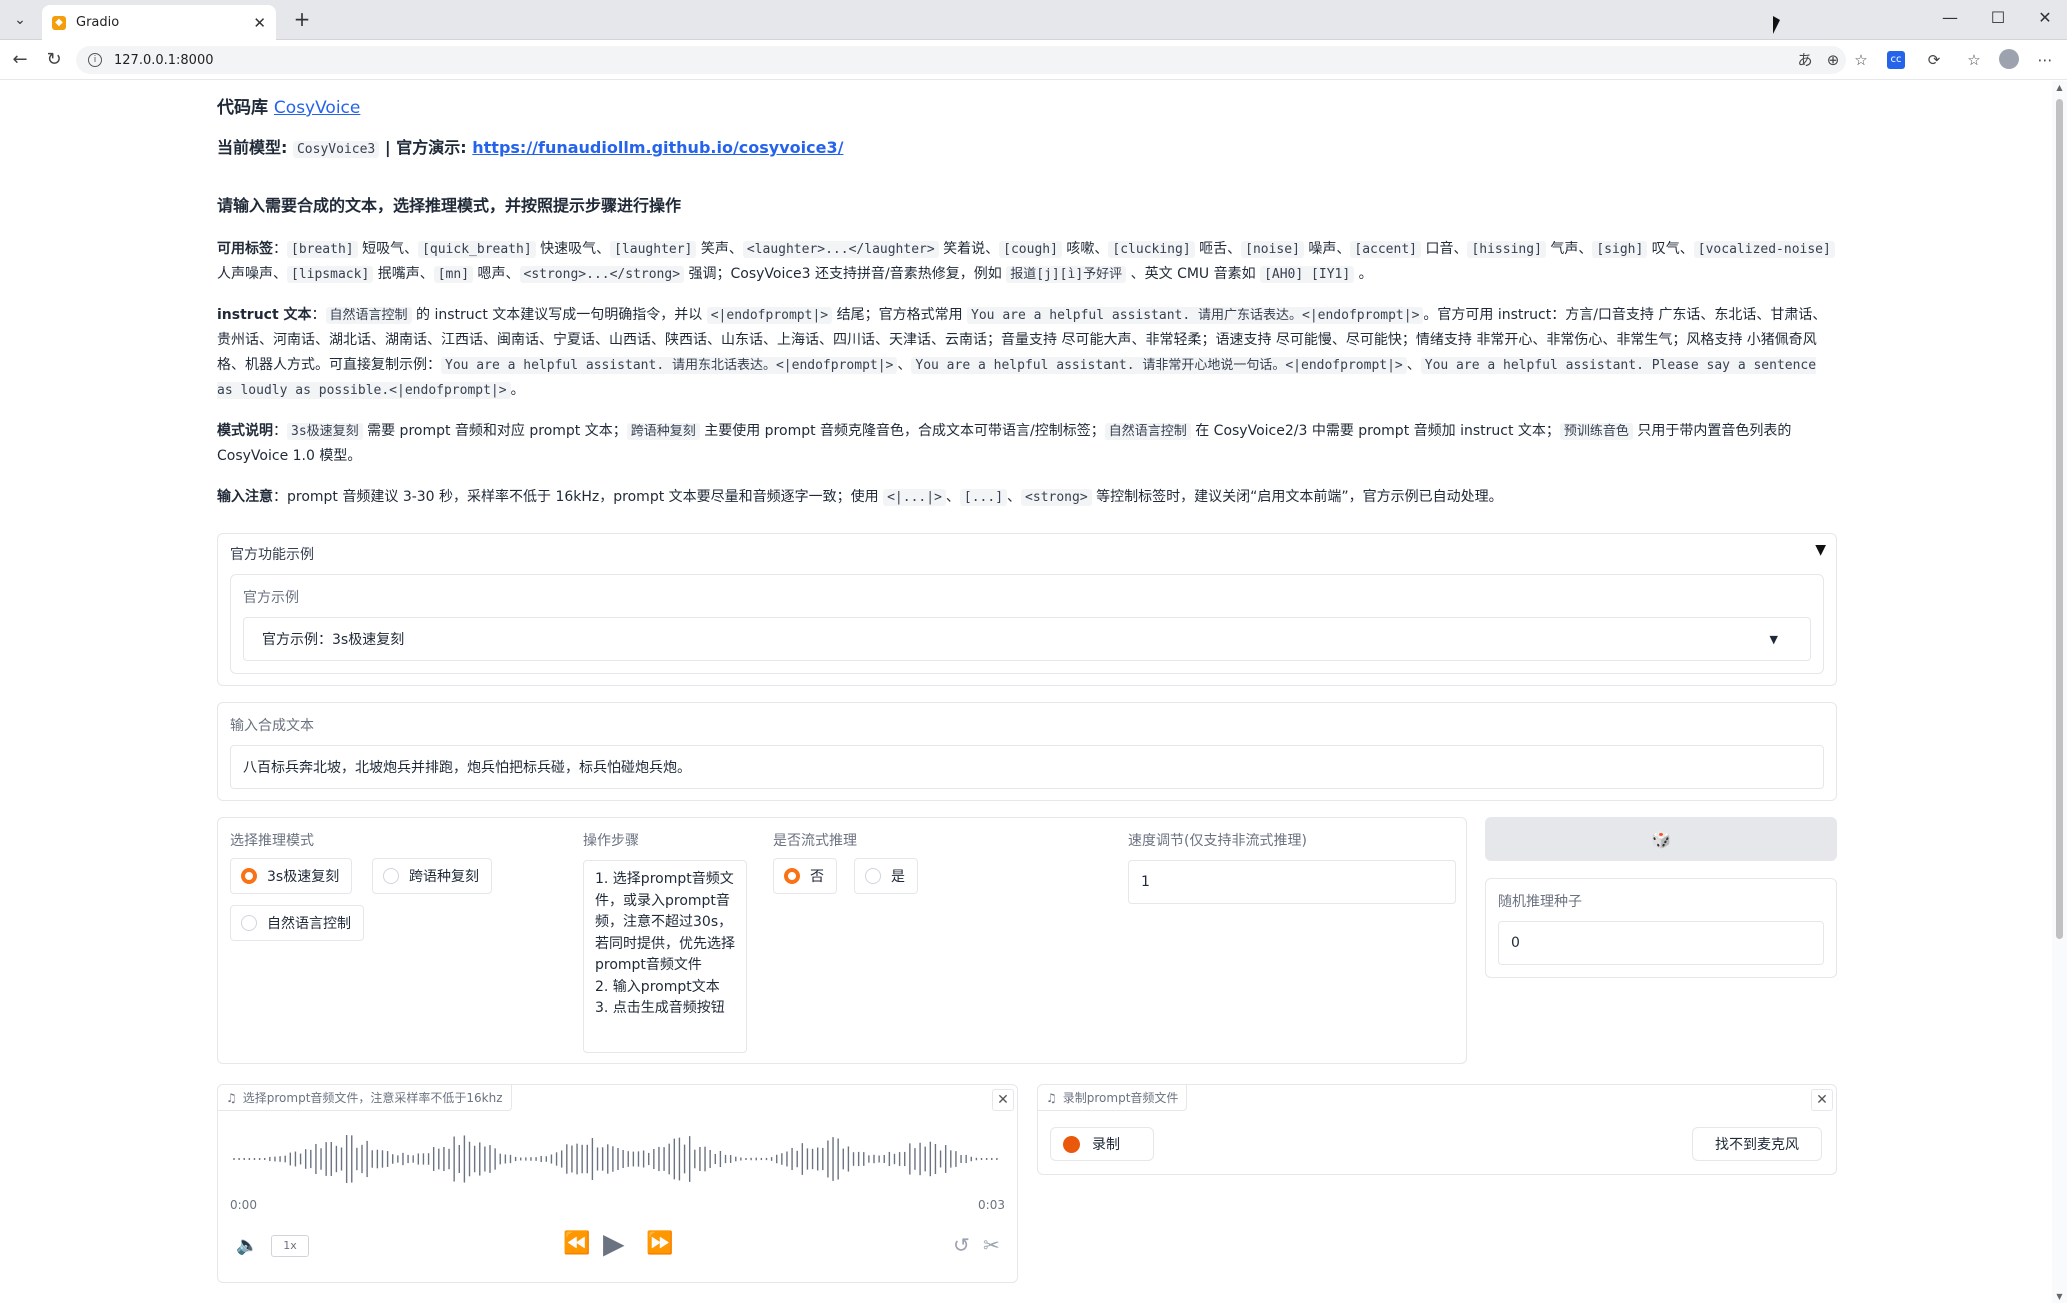 This screenshot has height=1305, width=2067. I want to click on note-text: 强调；CosyVoice3 还支持拼音/音素热修复，例如, so click(845, 274).